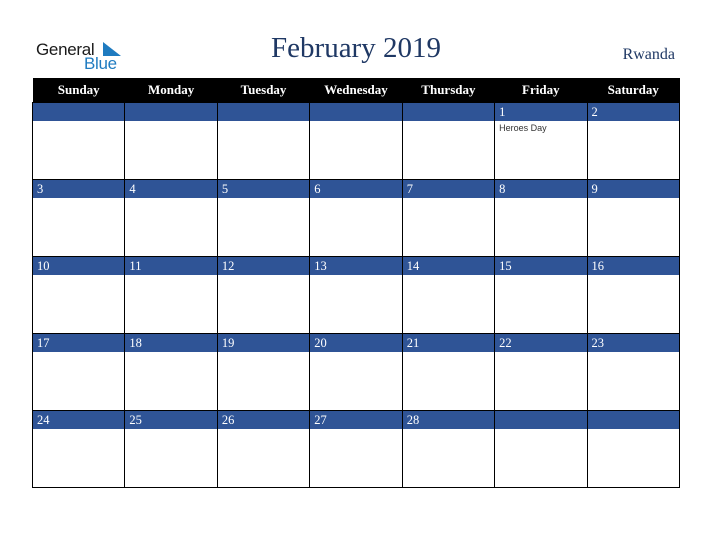 Image resolution: width=712 pixels, height=550 pixels. Describe the element at coordinates (78, 218) in the screenshot. I see `day-cell: 3` at that location.